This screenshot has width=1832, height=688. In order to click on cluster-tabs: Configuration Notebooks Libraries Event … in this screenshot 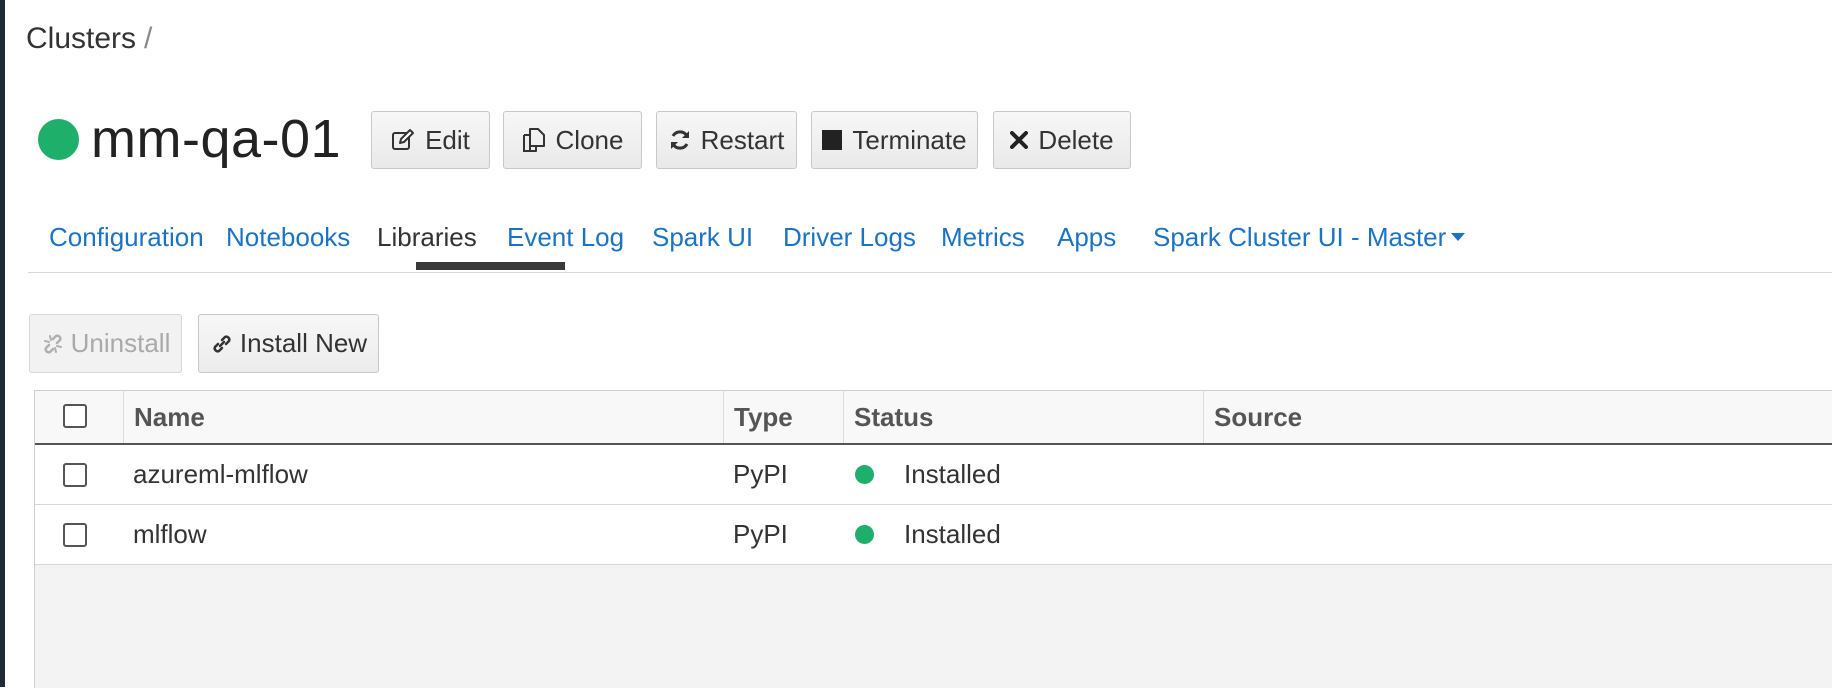, I will do `click(930, 238)`.